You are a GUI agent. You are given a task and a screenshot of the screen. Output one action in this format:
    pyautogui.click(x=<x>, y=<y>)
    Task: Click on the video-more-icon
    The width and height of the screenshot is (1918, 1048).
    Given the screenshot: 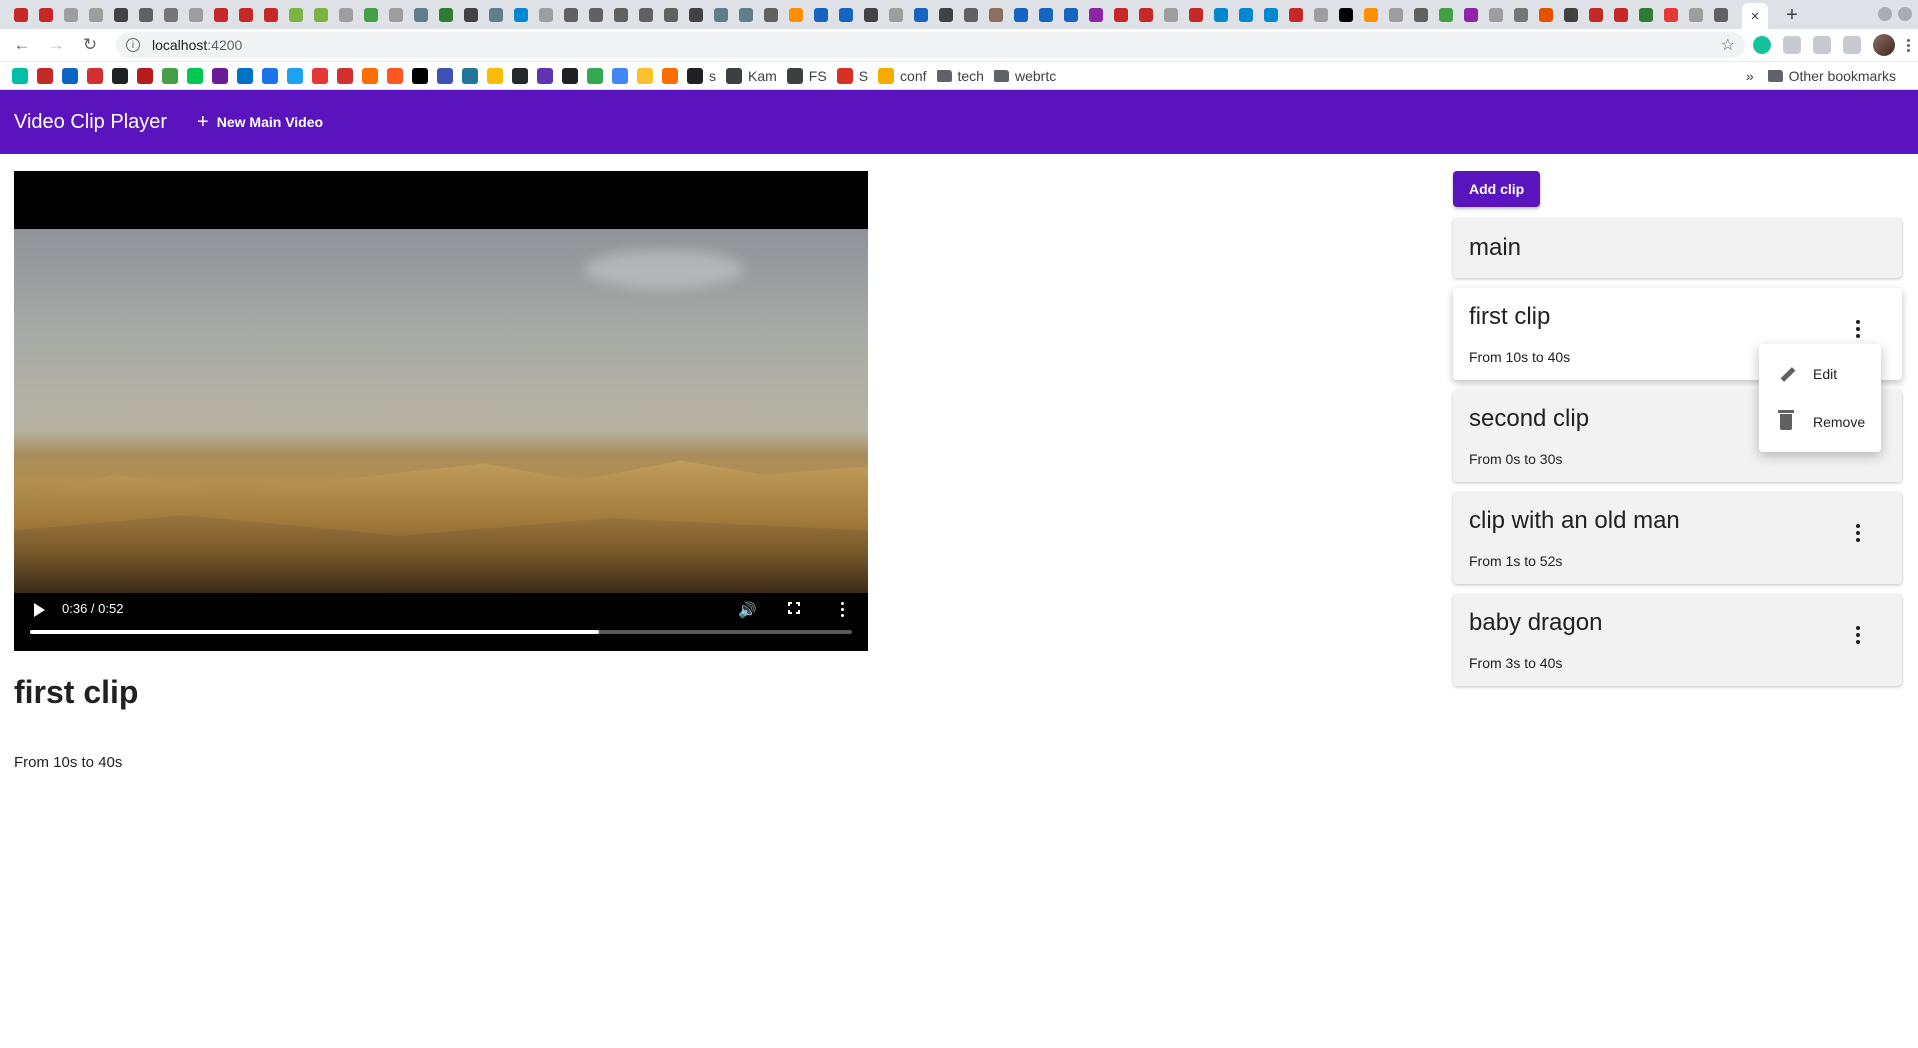 What is the action you would take?
    pyautogui.click(x=842, y=609)
    